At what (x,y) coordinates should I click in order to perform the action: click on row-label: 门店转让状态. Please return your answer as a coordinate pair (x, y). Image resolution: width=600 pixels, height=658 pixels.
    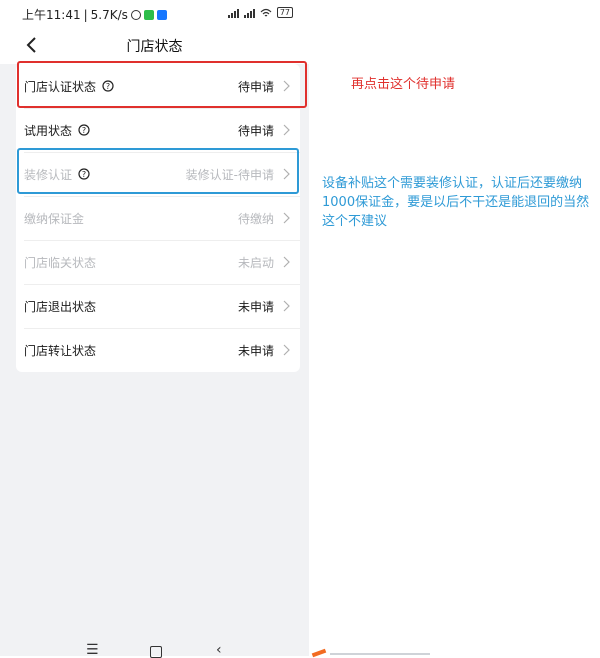
    Looking at the image, I should click on (60, 350).